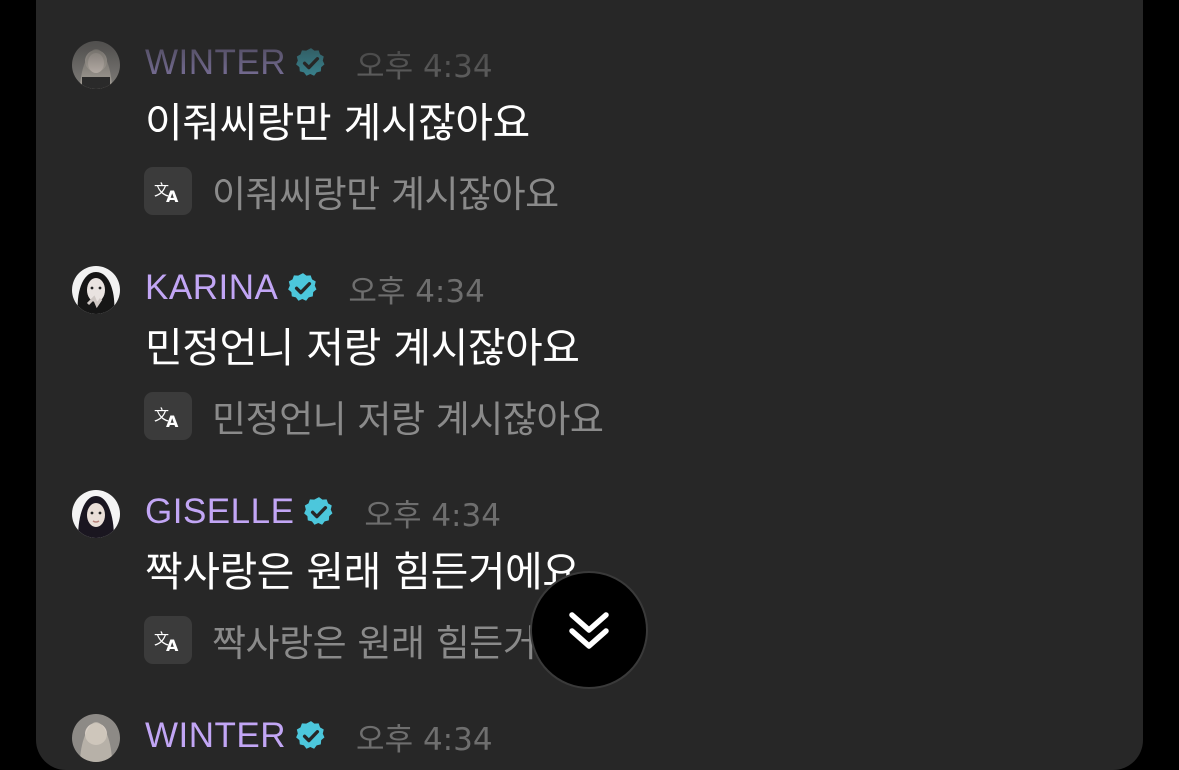 Image resolution: width=1179 pixels, height=770 pixels. I want to click on scroll-to-bottom-button, so click(589, 630).